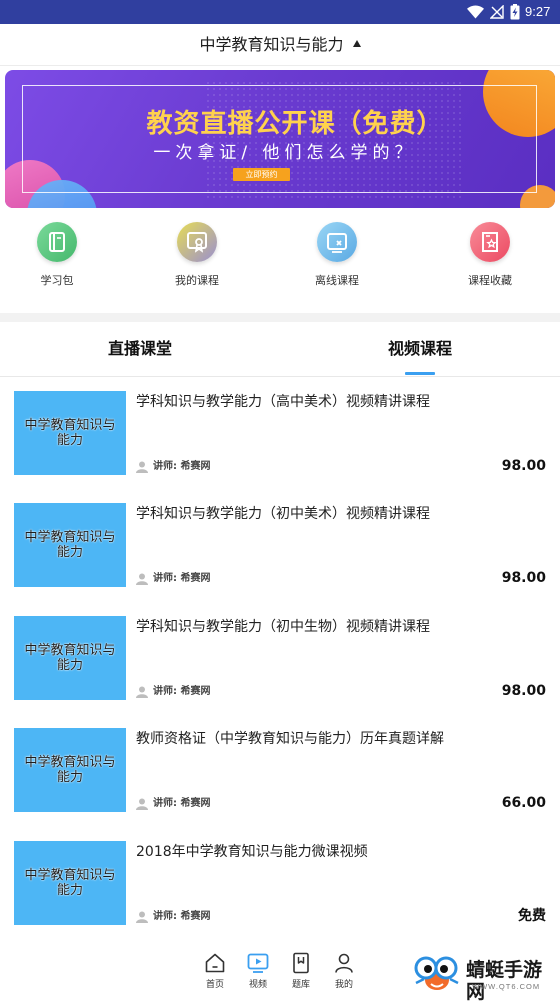 This screenshot has height=1003, width=560. What do you see at coordinates (301, 963) in the screenshot?
I see `question-bank-icon` at bounding box center [301, 963].